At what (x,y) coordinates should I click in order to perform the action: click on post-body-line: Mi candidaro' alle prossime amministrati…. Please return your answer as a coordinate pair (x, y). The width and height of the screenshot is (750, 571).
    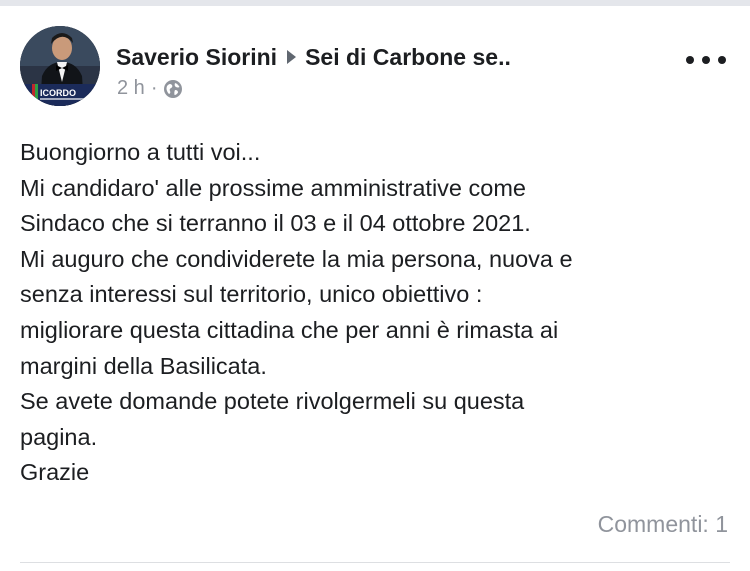
    Looking at the image, I should click on (273, 187).